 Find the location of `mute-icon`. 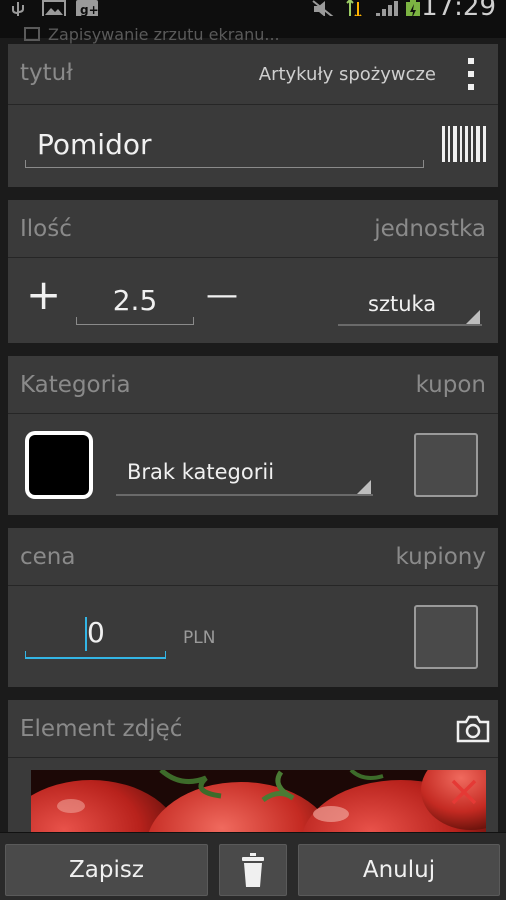

mute-icon is located at coordinates (323, 8).